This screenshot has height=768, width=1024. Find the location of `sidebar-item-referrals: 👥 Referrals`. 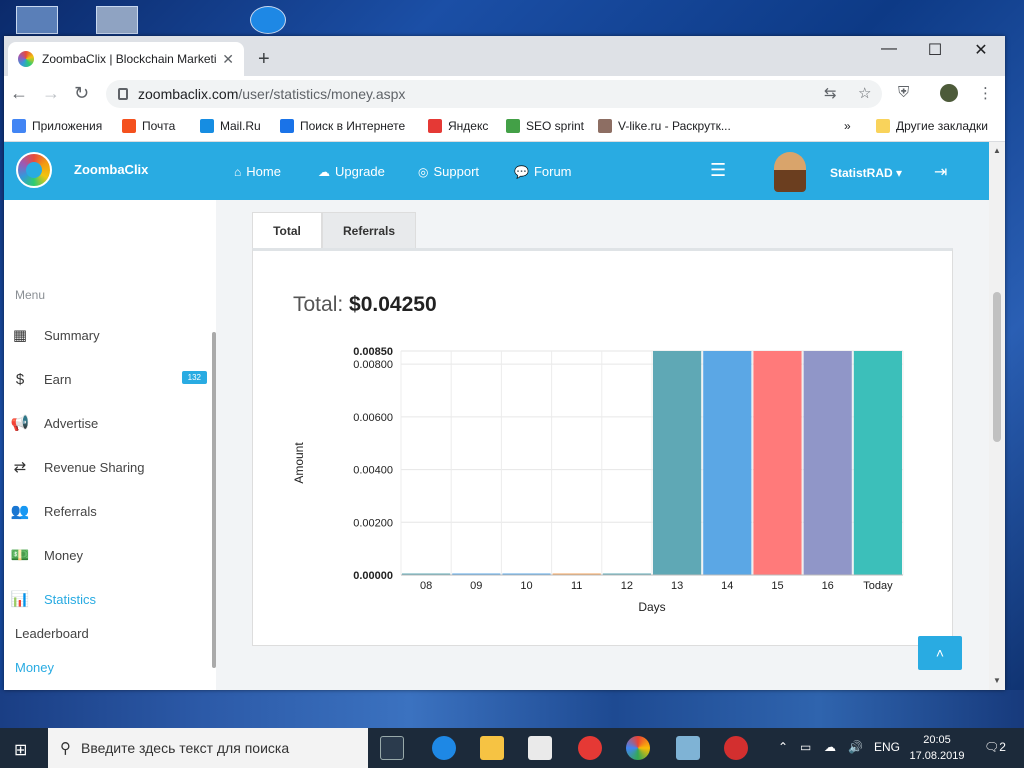

sidebar-item-referrals: 👥 Referrals is located at coordinates (109, 511).